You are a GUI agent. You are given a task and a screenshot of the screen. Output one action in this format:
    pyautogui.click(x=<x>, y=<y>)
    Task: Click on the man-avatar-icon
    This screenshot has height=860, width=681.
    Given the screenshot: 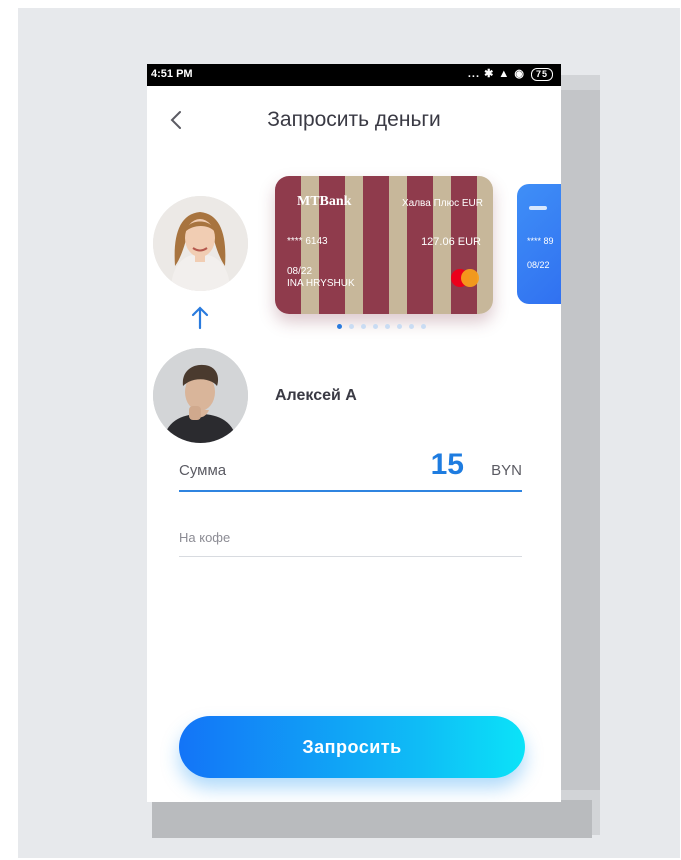 What is the action you would take?
    pyautogui.click(x=200, y=395)
    